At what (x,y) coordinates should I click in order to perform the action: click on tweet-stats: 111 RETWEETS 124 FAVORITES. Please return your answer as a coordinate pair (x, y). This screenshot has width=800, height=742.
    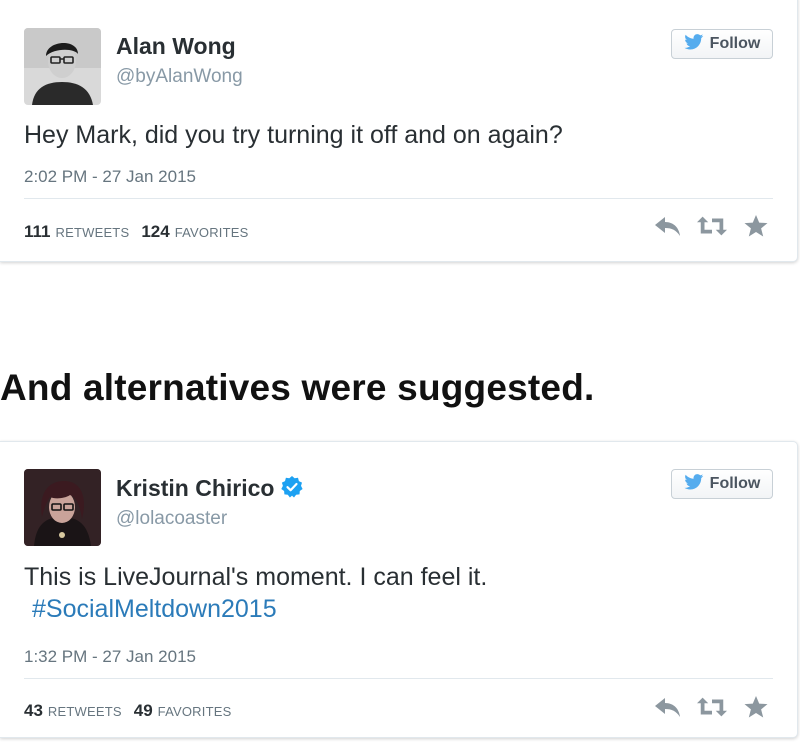
    Looking at the image, I should click on (136, 232).